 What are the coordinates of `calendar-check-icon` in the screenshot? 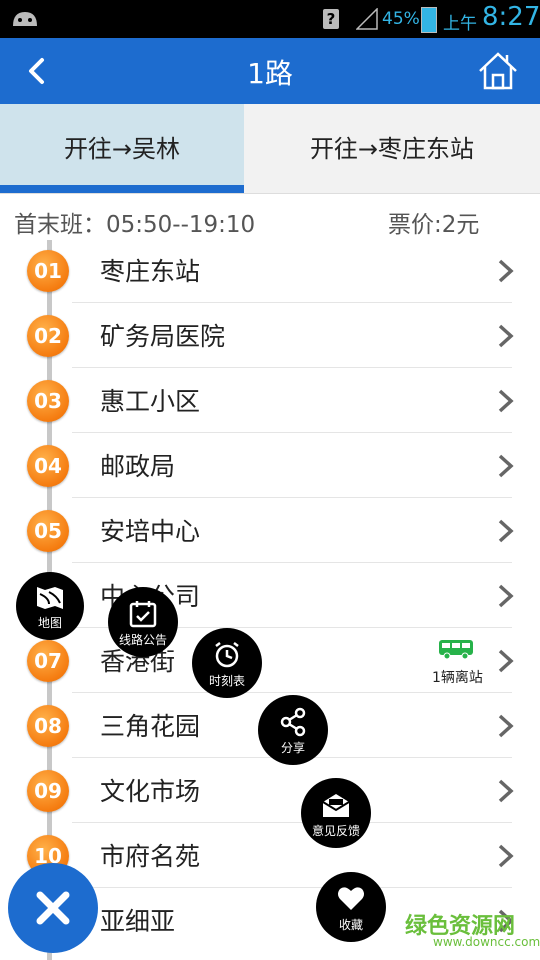 It's located at (143, 614).